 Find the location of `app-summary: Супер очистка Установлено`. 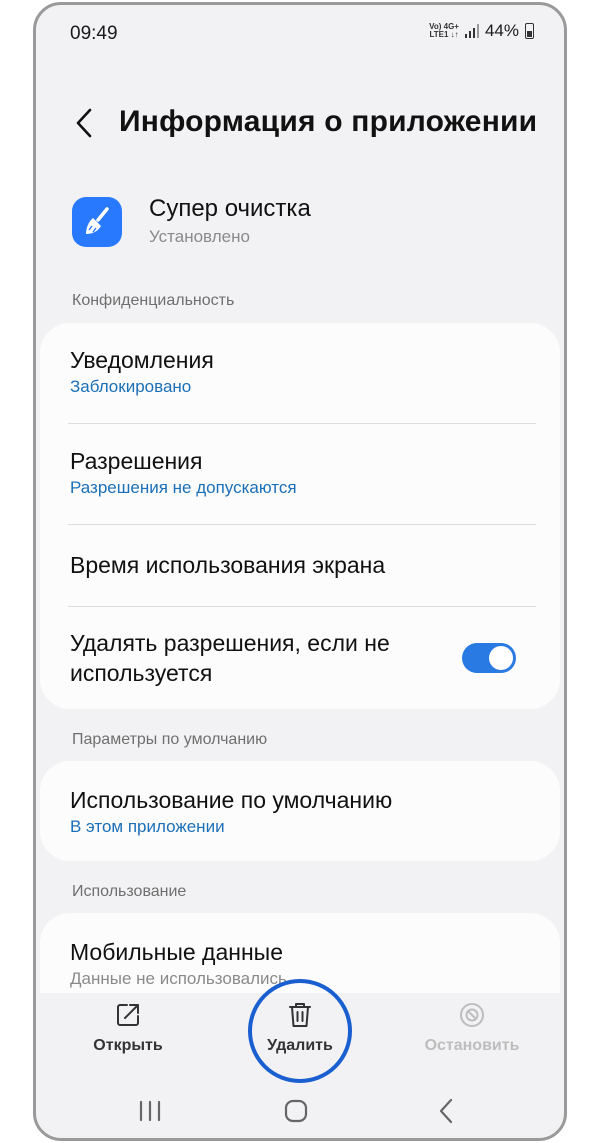

app-summary: Супер очистка Установлено is located at coordinates (302, 225).